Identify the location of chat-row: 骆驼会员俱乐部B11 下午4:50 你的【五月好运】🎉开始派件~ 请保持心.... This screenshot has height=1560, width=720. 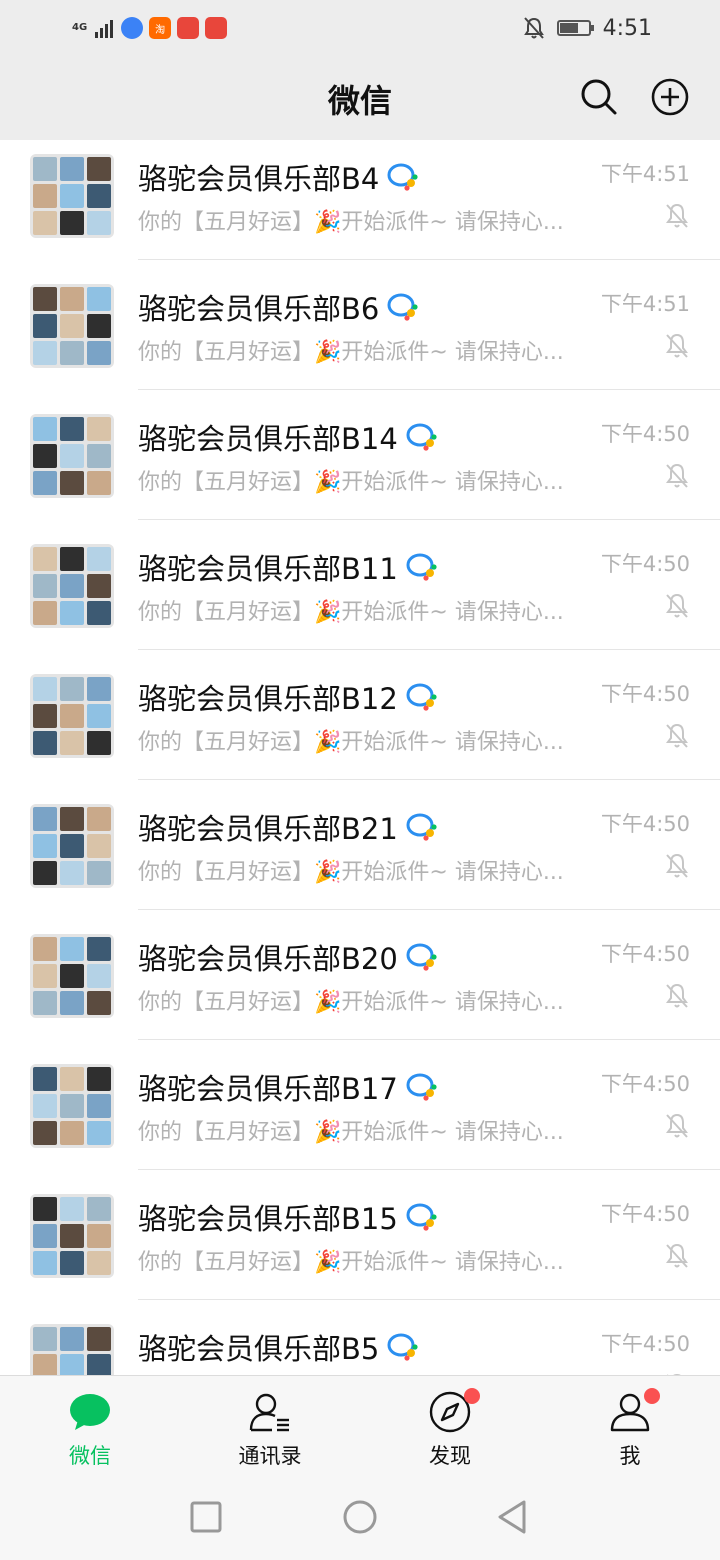
(360, 585).